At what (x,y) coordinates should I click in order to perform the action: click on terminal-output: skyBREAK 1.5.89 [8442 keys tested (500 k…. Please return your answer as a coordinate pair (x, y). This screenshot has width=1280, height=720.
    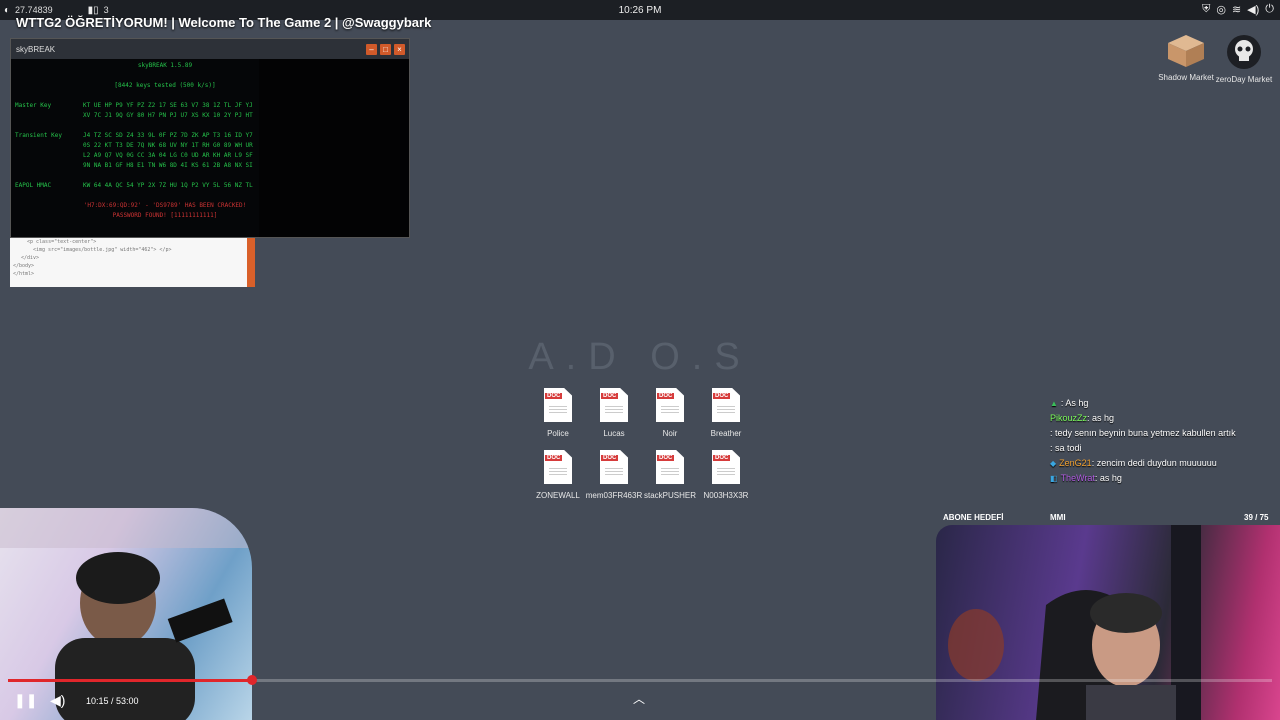
    Looking at the image, I should click on (210, 148).